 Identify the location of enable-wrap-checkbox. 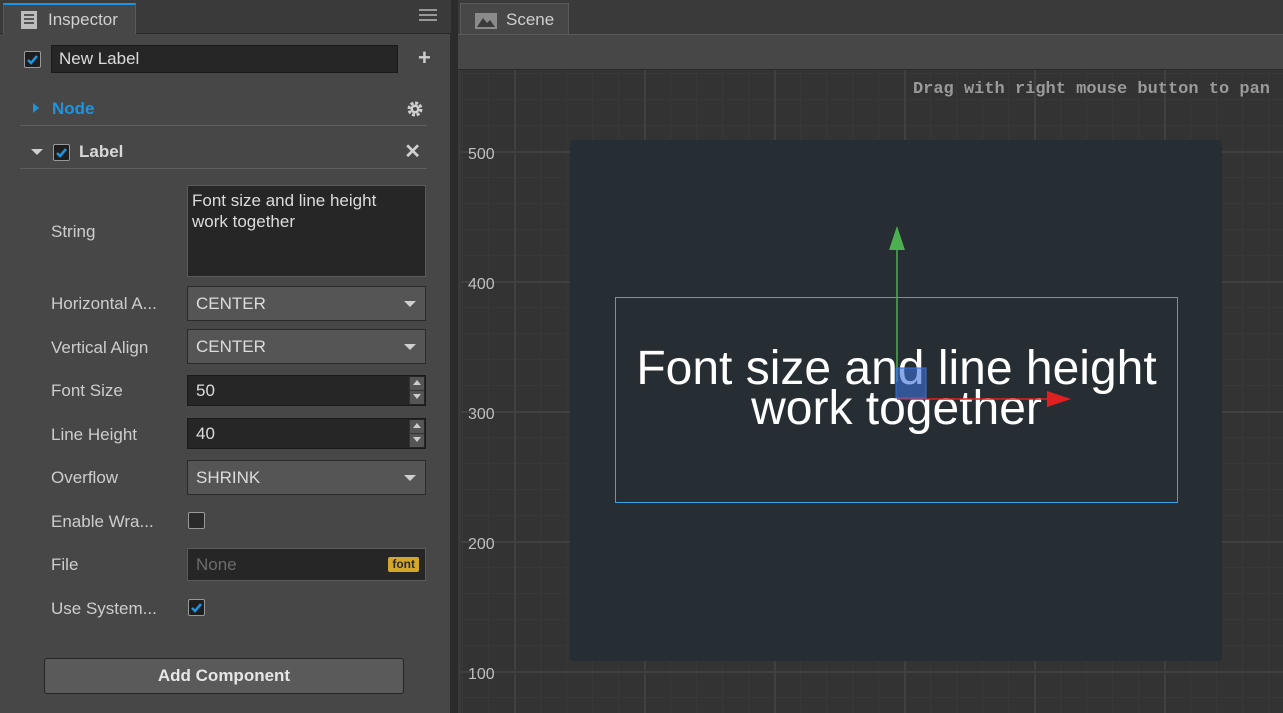
(196, 520).